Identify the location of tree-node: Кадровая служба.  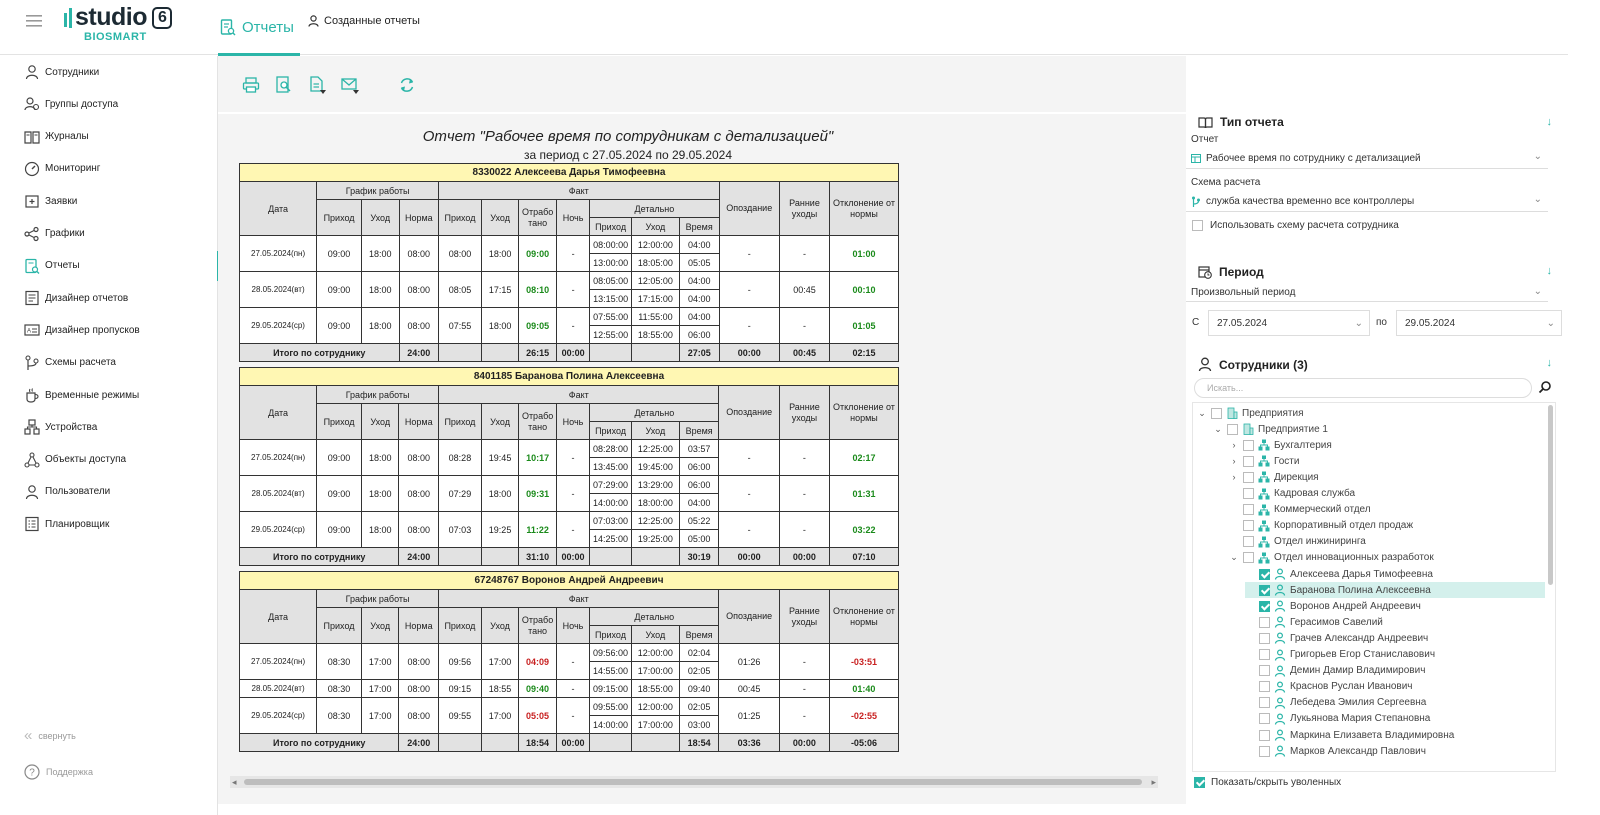
(1292, 494).